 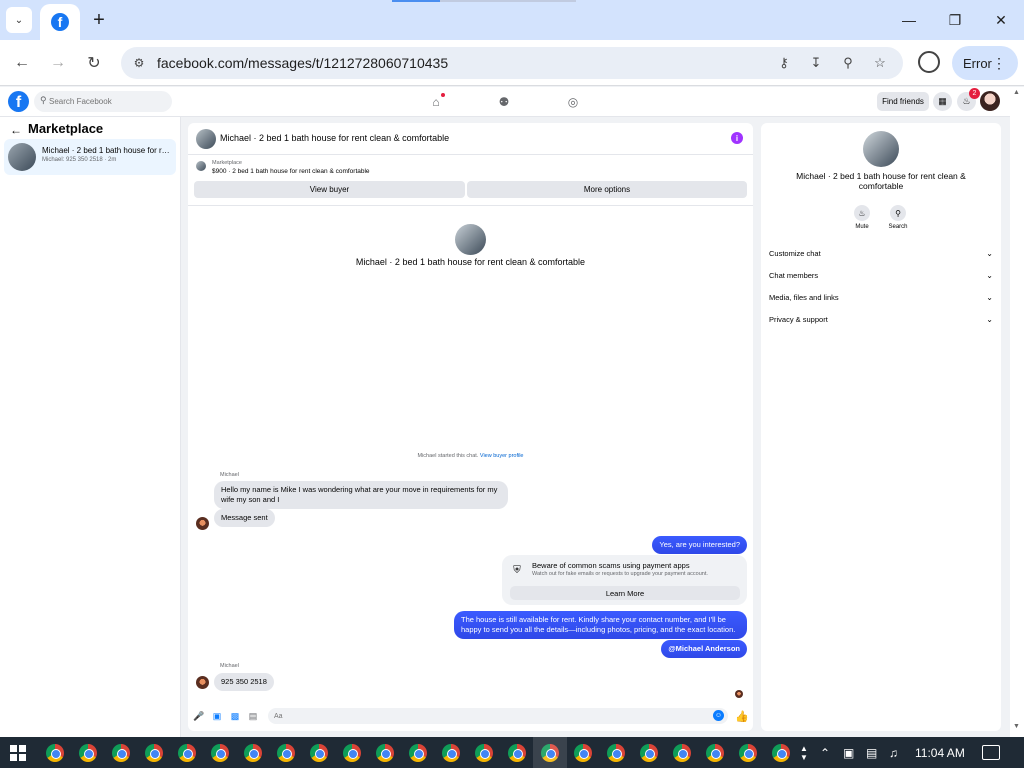 I want to click on chat-header-avatar, so click(x=206, y=139).